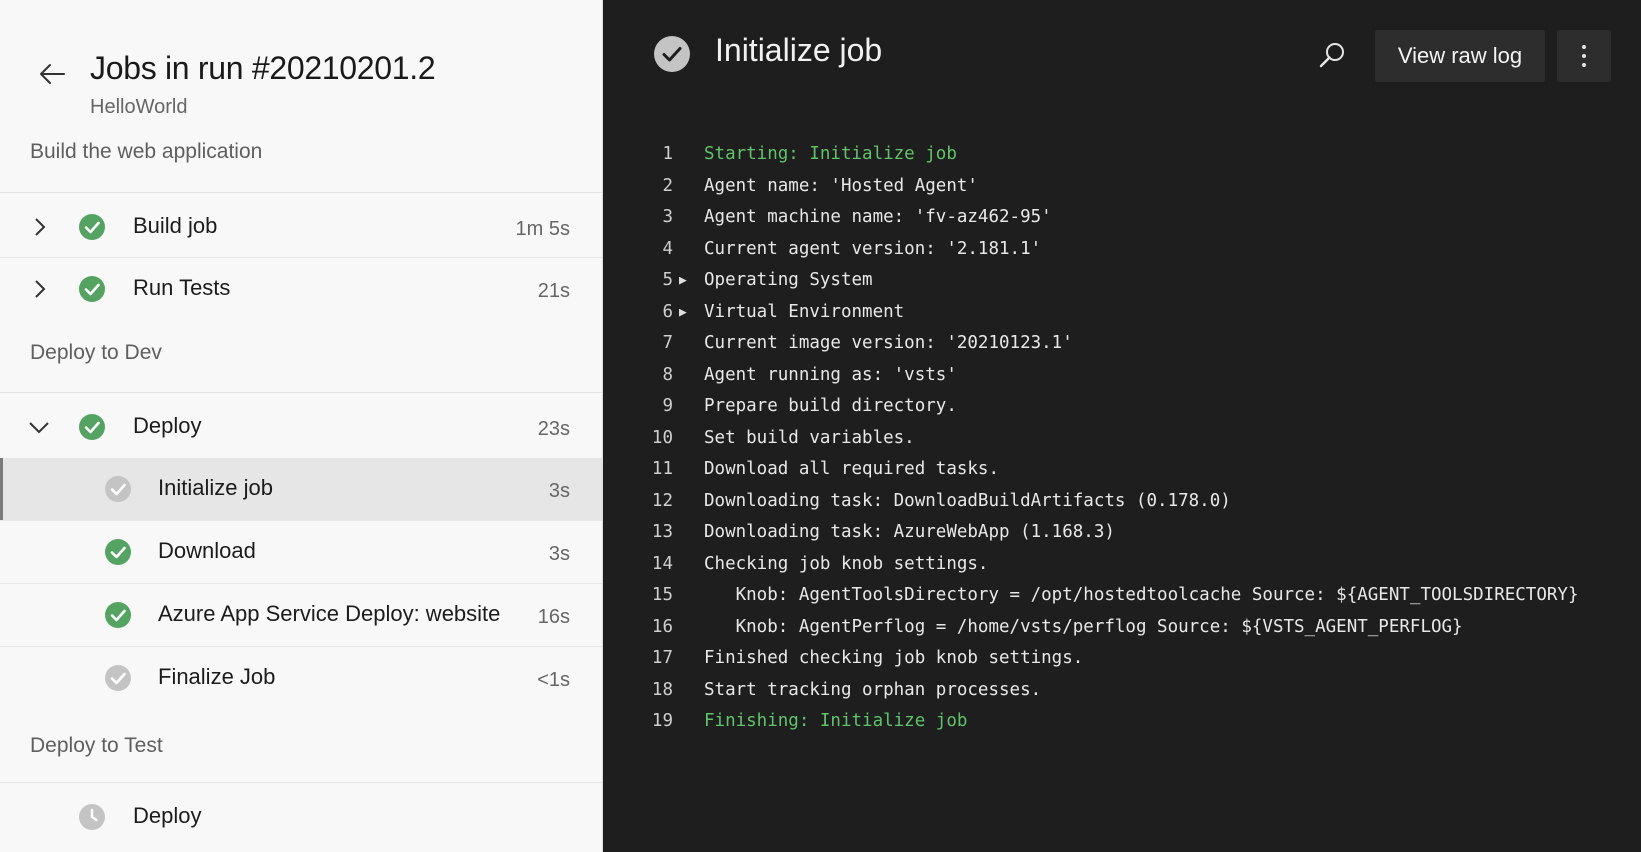 The height and width of the screenshot is (852, 1641). I want to click on log-line: 4 Current agent version: '2.181.1', so click(1122, 250).